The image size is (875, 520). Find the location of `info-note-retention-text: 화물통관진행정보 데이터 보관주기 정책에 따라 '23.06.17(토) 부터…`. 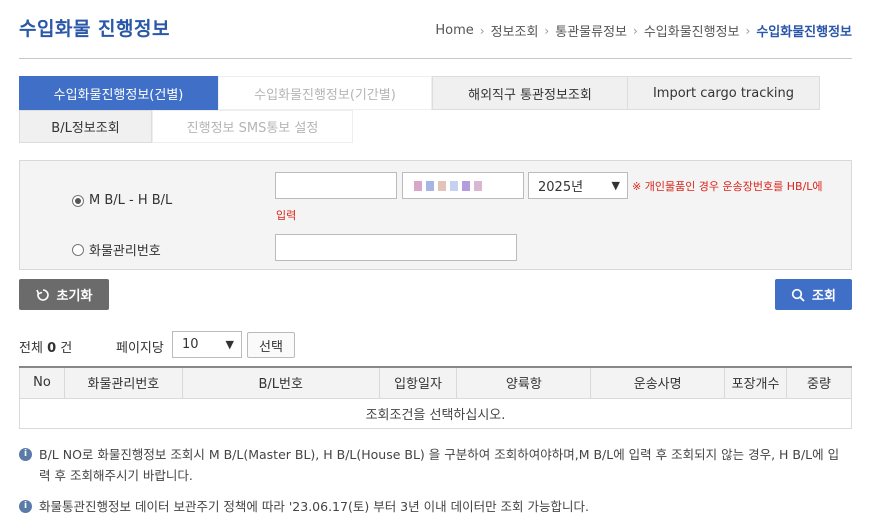

info-note-retention-text: 화물통관진행정보 데이터 보관주기 정책에 따라 '23.06.17(토) 부터… is located at coordinates (314, 506).